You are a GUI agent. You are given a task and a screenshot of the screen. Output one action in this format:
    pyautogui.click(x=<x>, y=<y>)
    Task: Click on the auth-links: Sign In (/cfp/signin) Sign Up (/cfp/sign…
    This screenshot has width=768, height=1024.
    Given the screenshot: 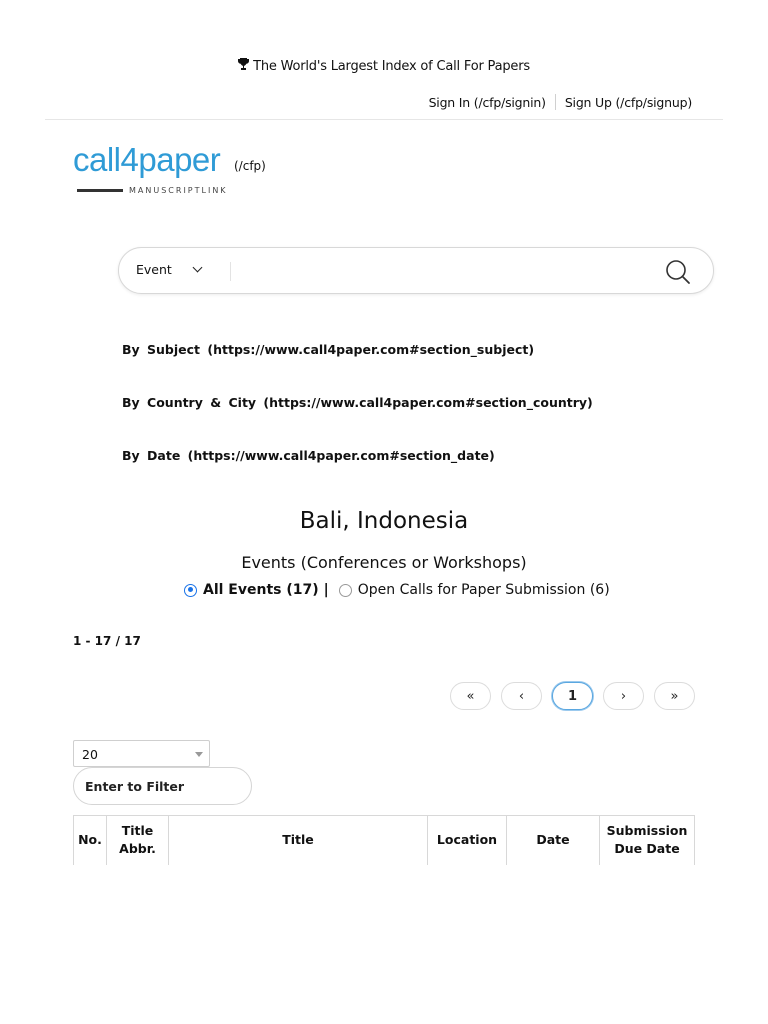 What is the action you would take?
    pyautogui.click(x=560, y=102)
    